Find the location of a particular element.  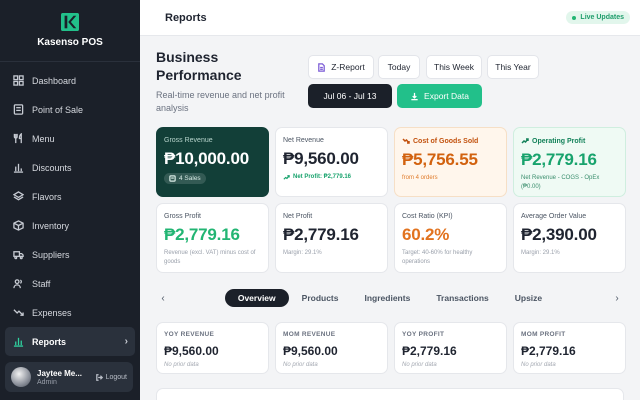

sidebar-item-suppliers: Suppliers is located at coordinates (70, 254).